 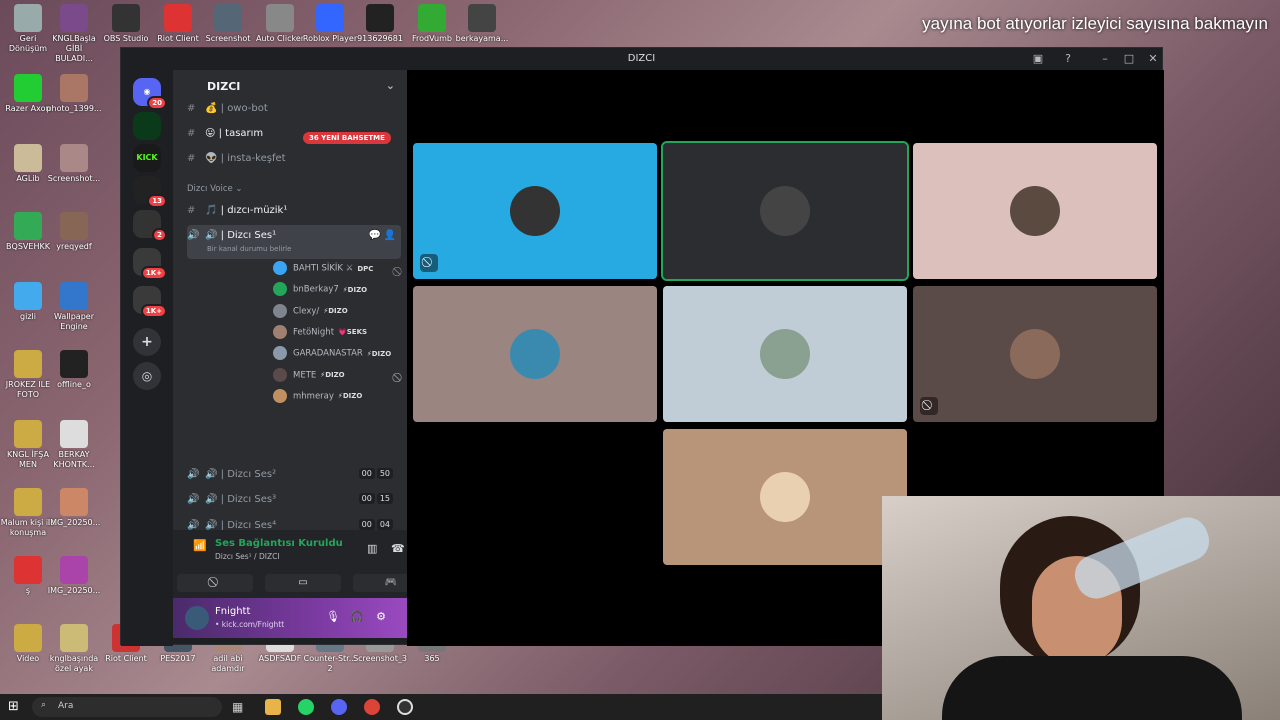 What do you see at coordinates (178, 24) in the screenshot?
I see `desktop-icon: Riot Client` at bounding box center [178, 24].